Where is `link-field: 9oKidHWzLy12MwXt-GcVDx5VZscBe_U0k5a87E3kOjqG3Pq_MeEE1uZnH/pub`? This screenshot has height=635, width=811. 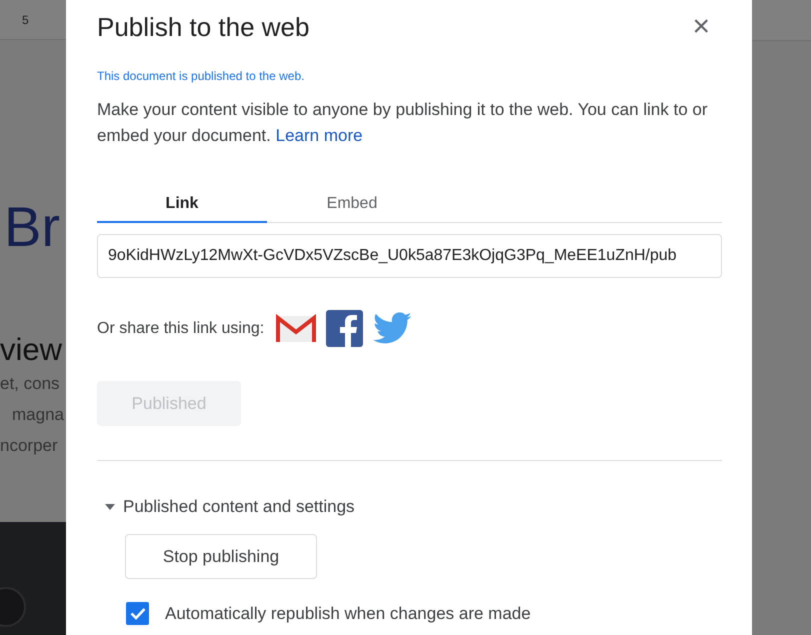
link-field: 9oKidHWzLy12MwXt-GcVDx5VZscBe_U0k5a87E3kOjqG3Pq_MeEE1uZnH/pub is located at coordinates (409, 256).